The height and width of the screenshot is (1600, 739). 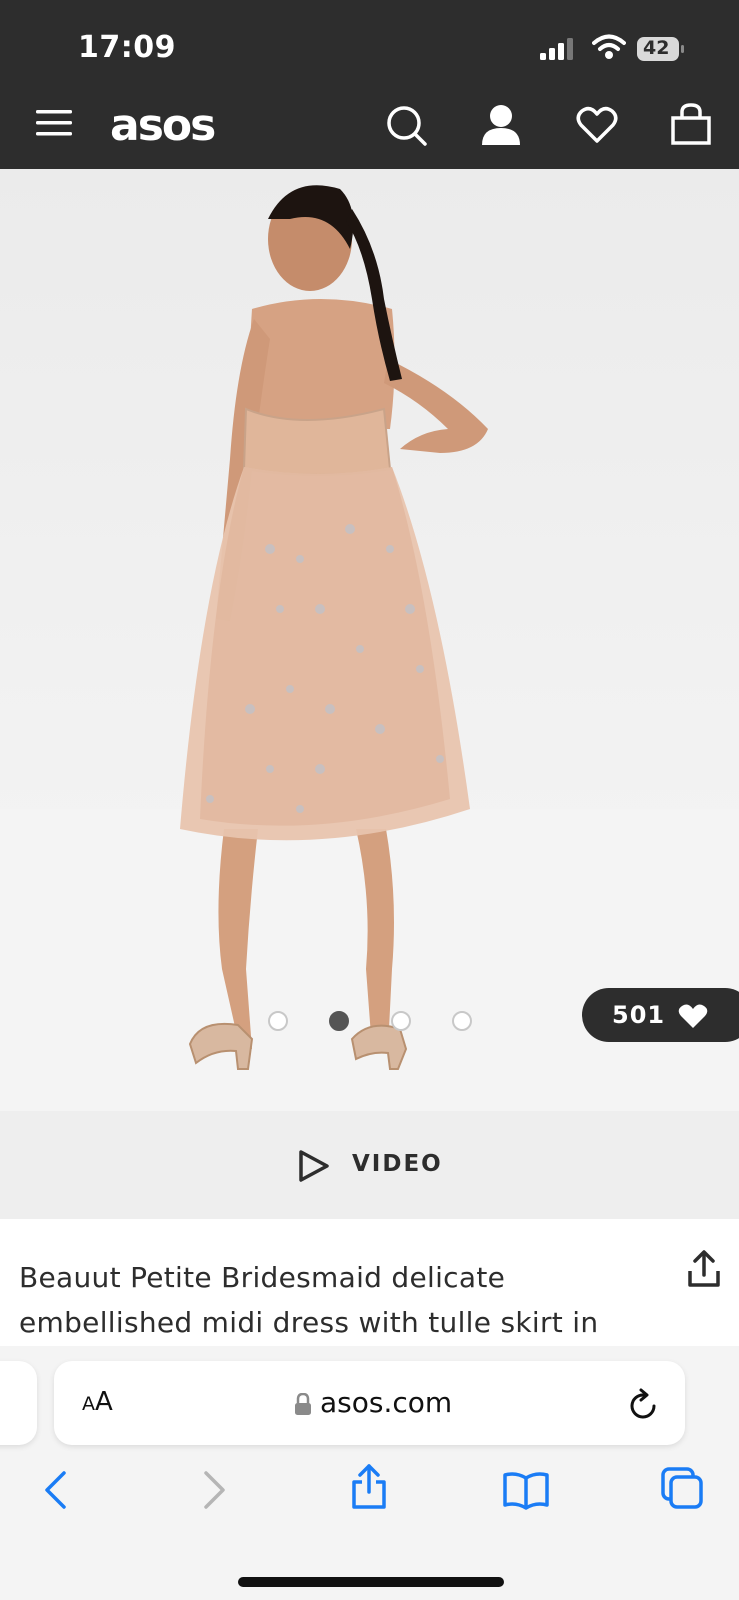 What do you see at coordinates (369, 46) in the screenshot?
I see `status-bar: 17:09 42` at bounding box center [369, 46].